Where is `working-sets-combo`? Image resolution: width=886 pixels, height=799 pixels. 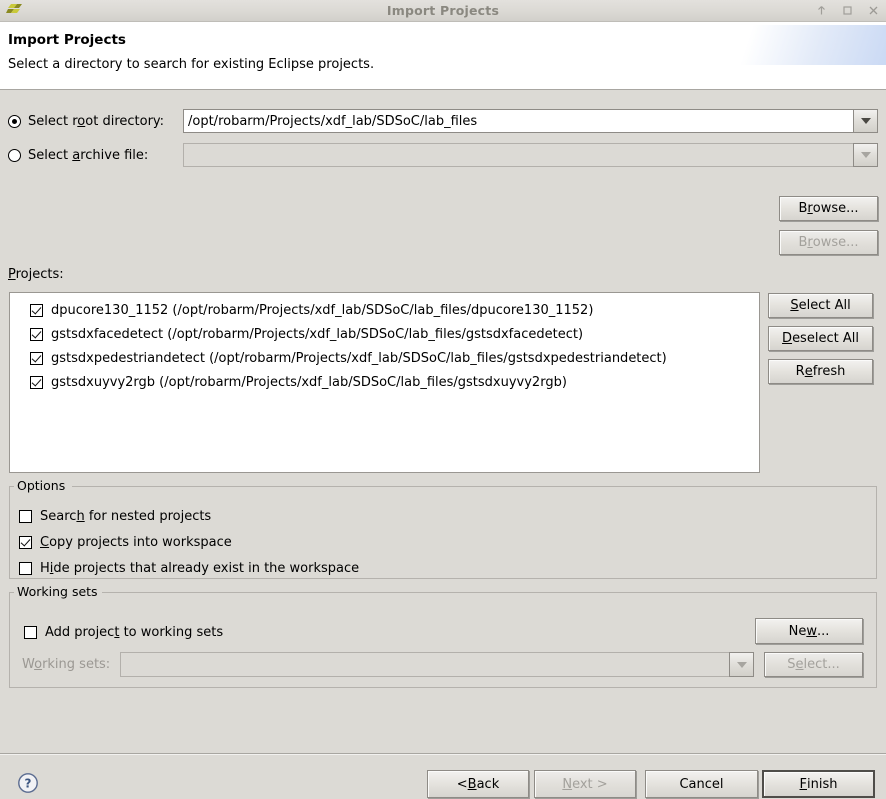
working-sets-combo is located at coordinates (437, 664).